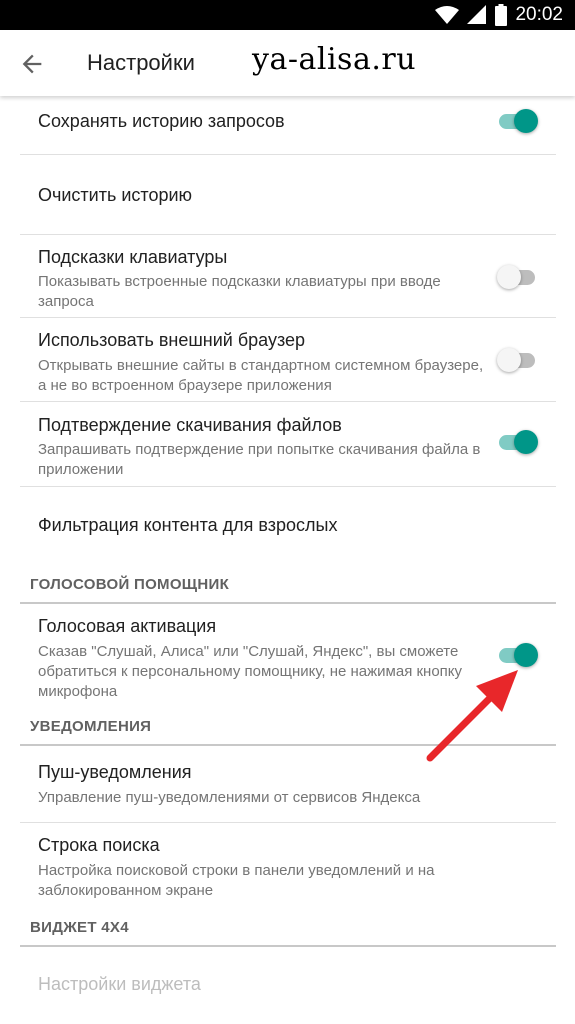 This screenshot has width=575, height=1024. Describe the element at coordinates (127, 626) in the screenshot. I see `setting-title: Голосовая активация` at that location.